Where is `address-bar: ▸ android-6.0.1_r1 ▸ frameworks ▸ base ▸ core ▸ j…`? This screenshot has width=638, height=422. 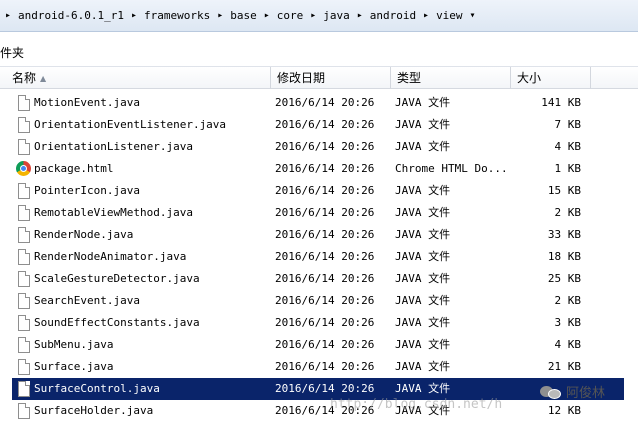
address-bar: ▸ android-6.0.1_r1 ▸ frameworks ▸ base ▸ core ▸ j… is located at coordinates (319, 16).